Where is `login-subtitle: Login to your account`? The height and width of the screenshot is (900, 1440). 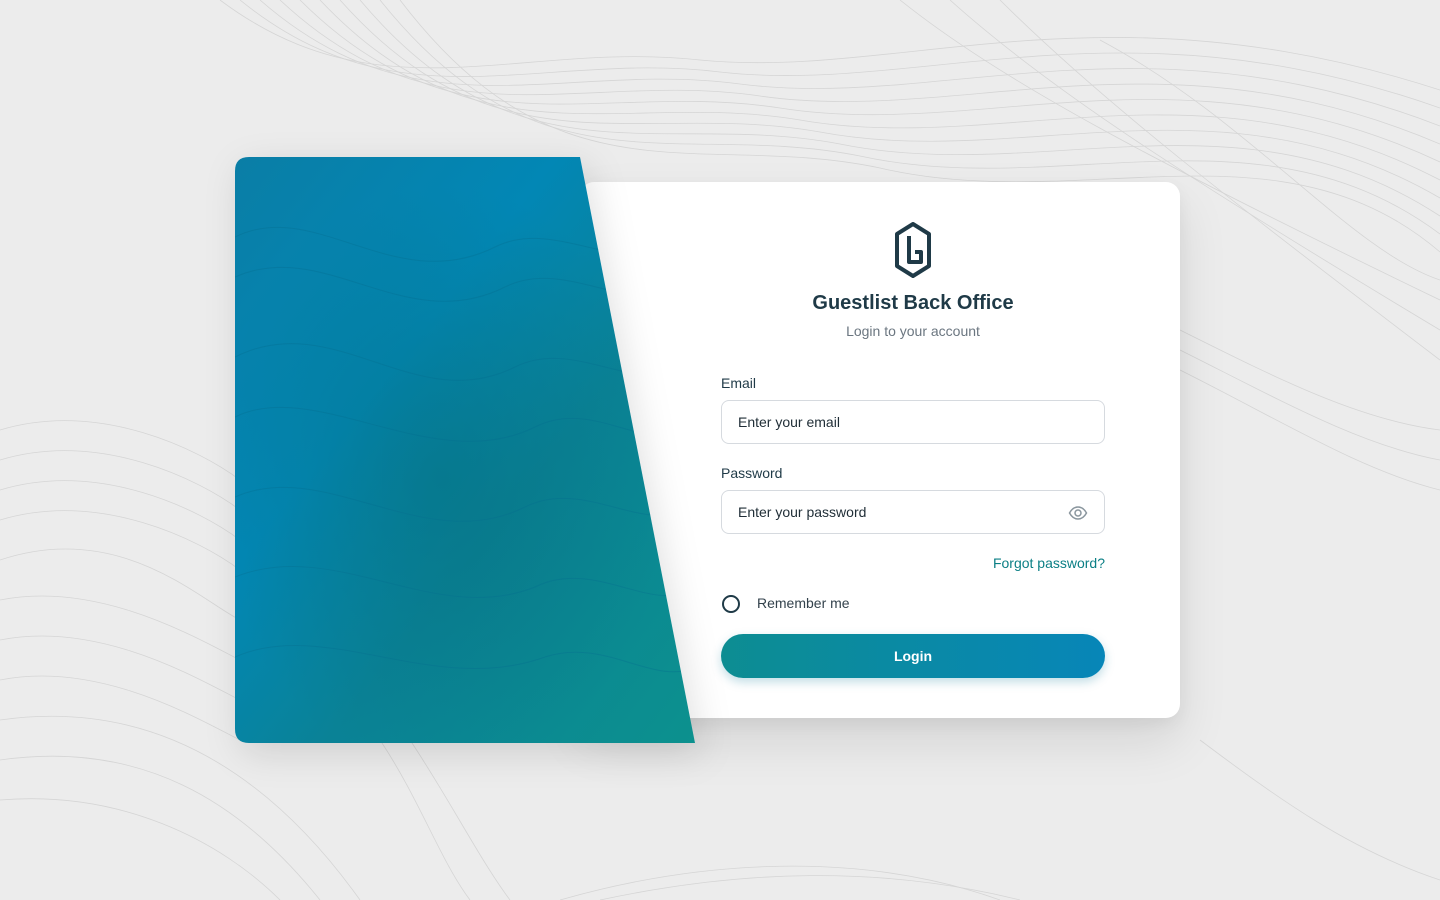 login-subtitle: Login to your account is located at coordinates (913, 331).